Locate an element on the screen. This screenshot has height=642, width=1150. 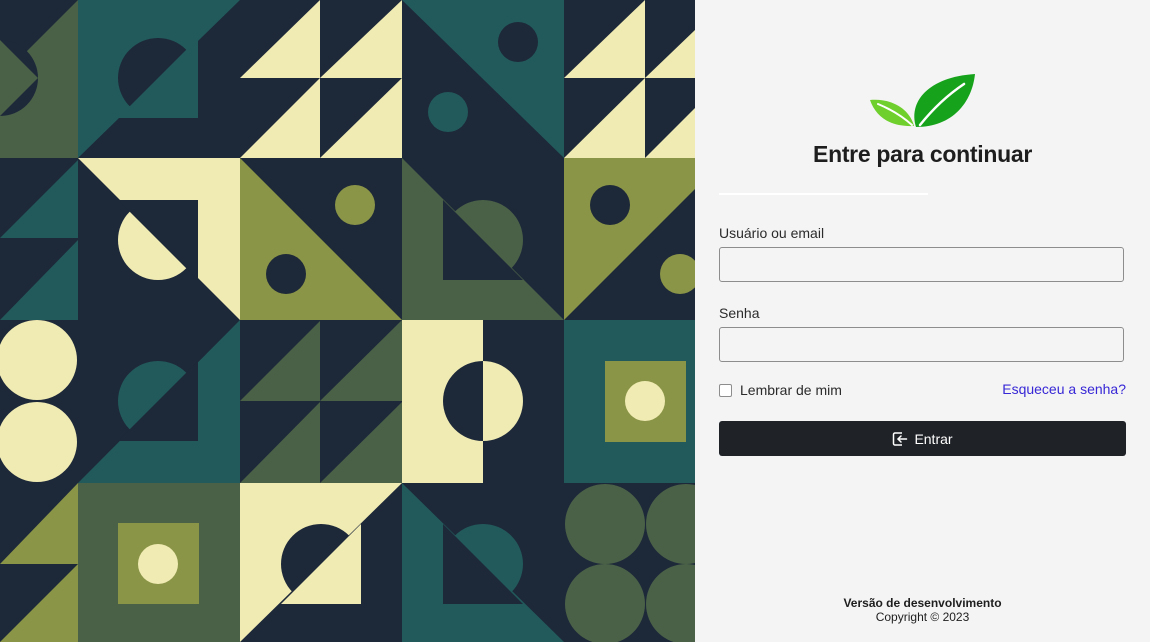
login-icon is located at coordinates (900, 438).